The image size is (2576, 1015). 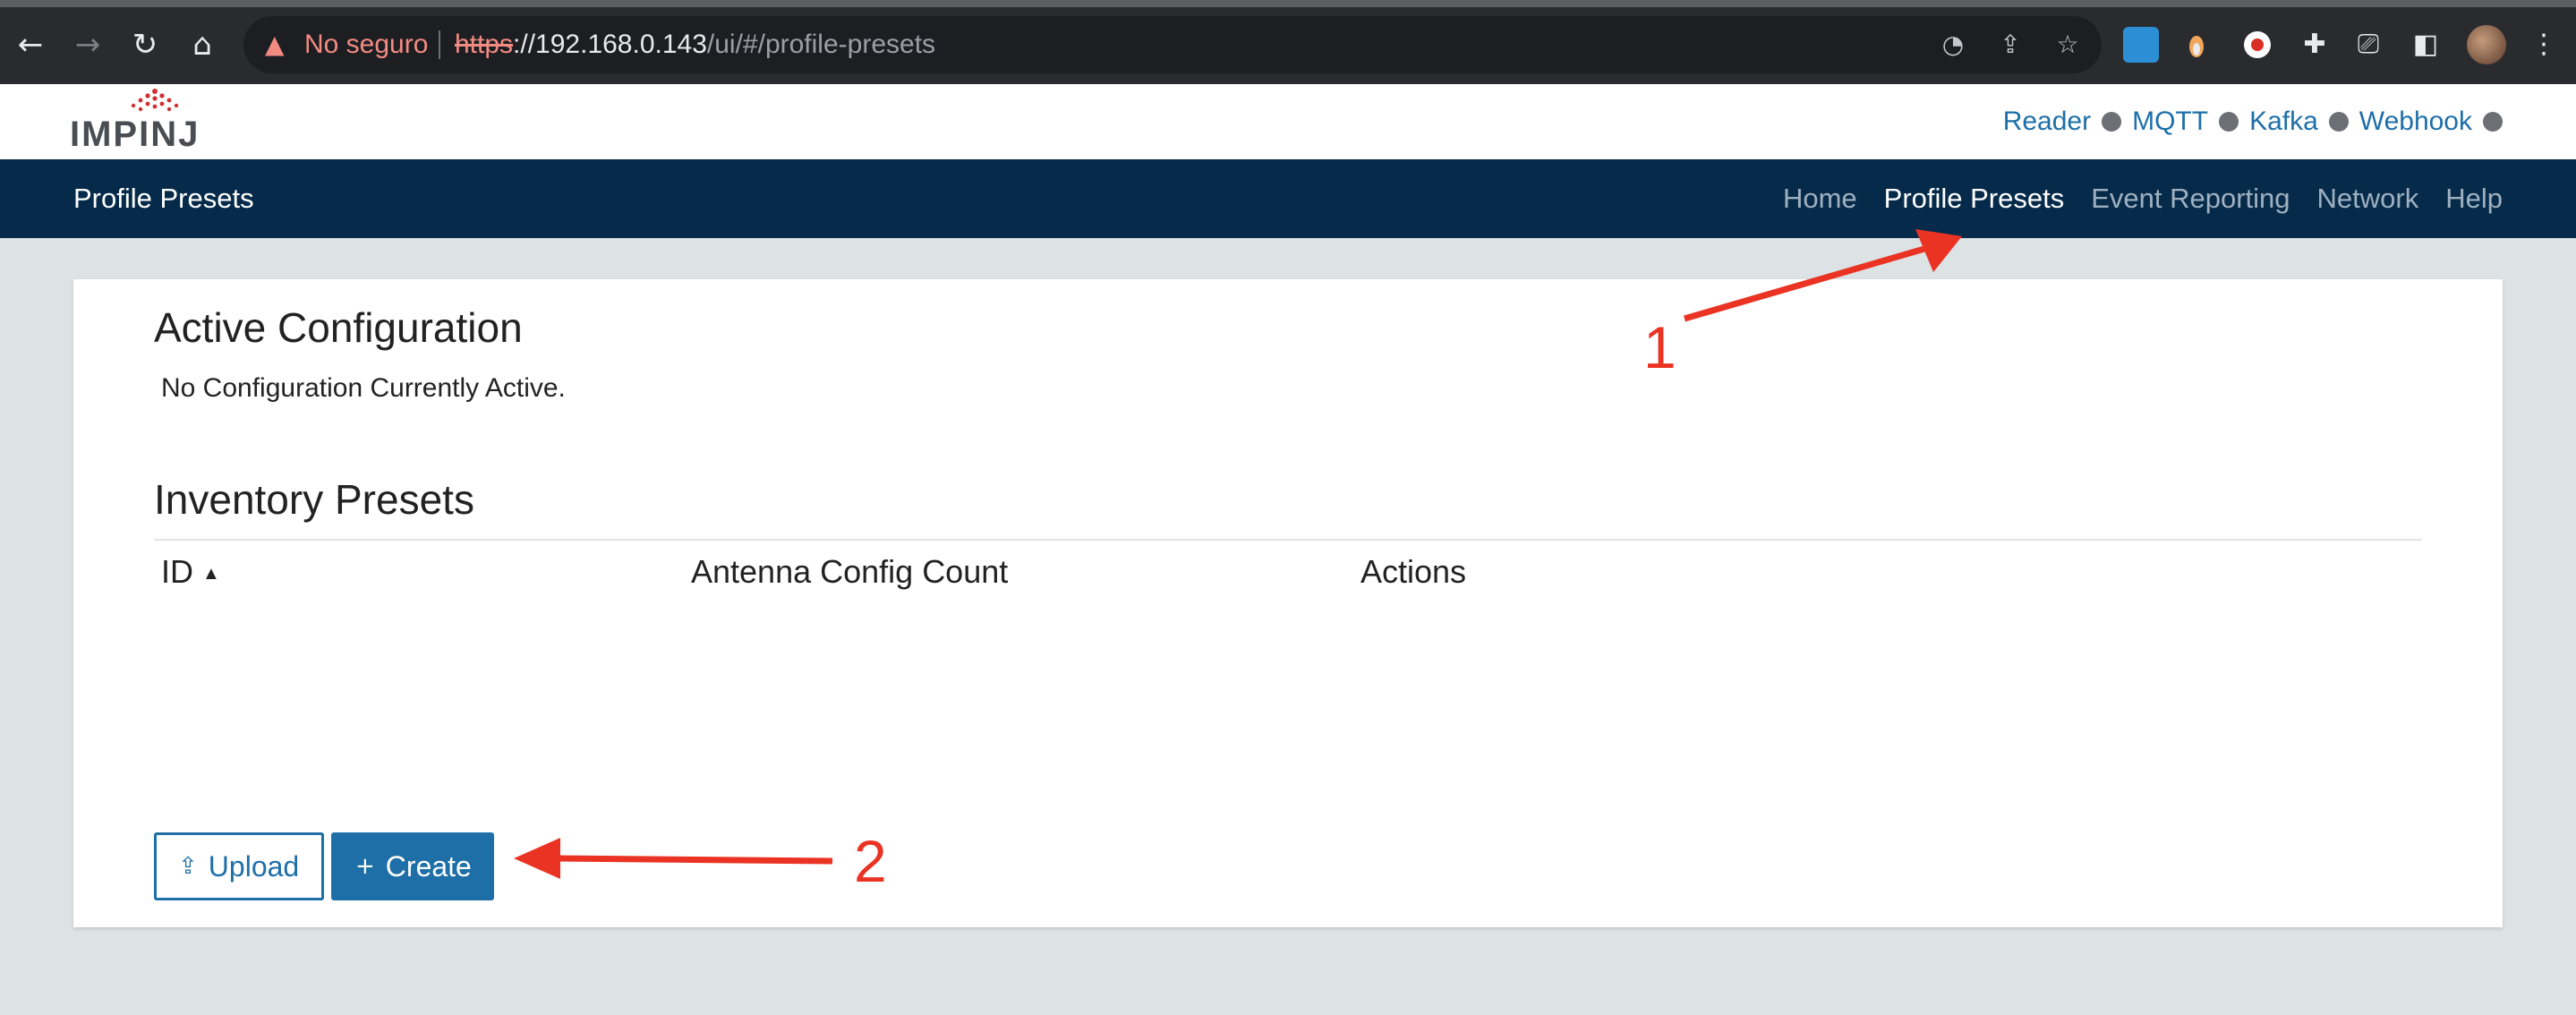 What do you see at coordinates (30, 44) in the screenshot?
I see `back-icon: ←` at bounding box center [30, 44].